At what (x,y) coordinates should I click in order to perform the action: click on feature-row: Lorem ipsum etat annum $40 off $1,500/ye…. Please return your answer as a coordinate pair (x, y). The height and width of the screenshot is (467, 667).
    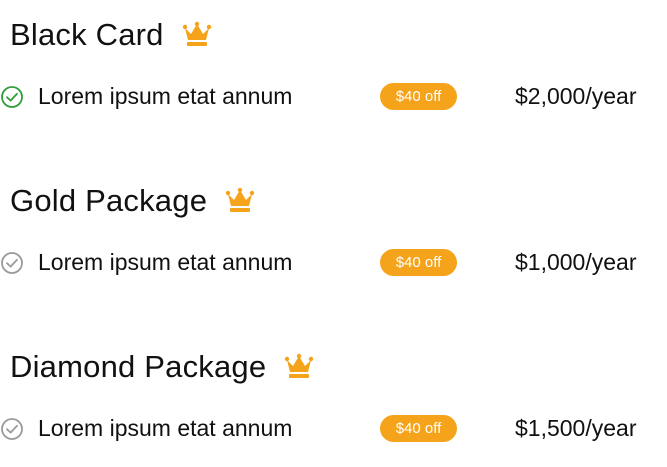
    Looking at the image, I should click on (333, 428).